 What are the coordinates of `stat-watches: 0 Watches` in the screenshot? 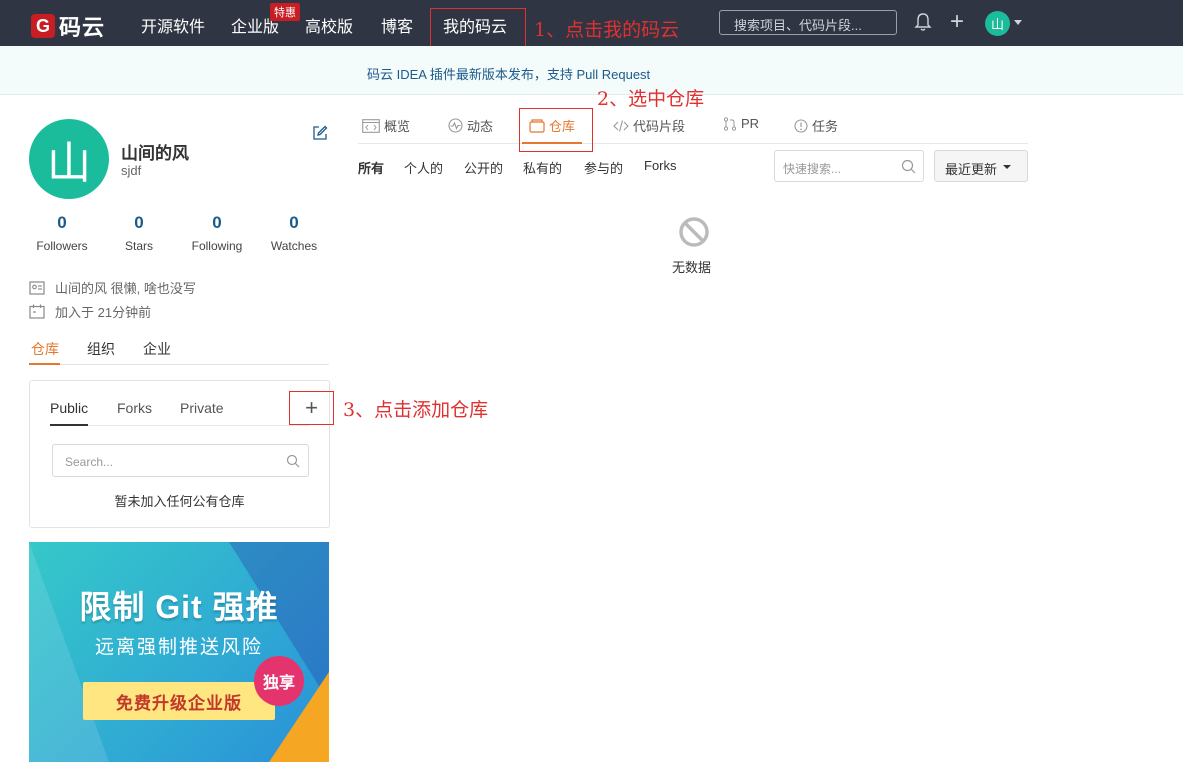 It's located at (294, 233).